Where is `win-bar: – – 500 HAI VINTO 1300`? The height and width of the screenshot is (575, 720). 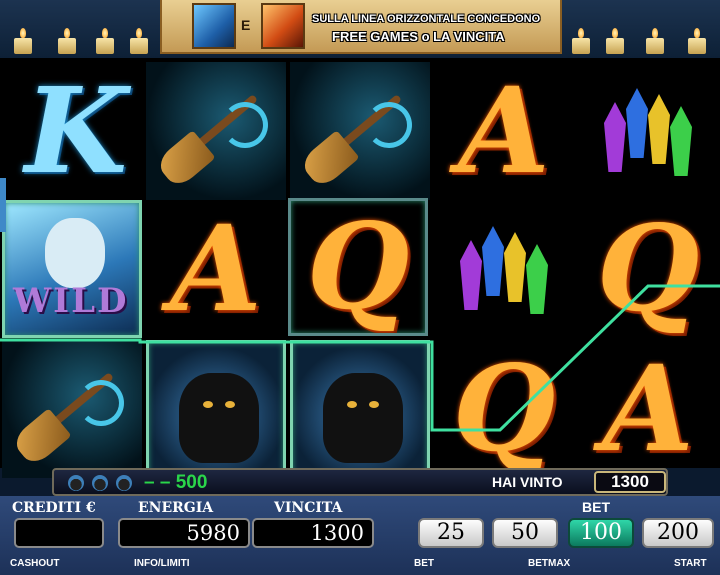
win-bar: – – 500 HAI VINTO 1300 is located at coordinates (360, 482).